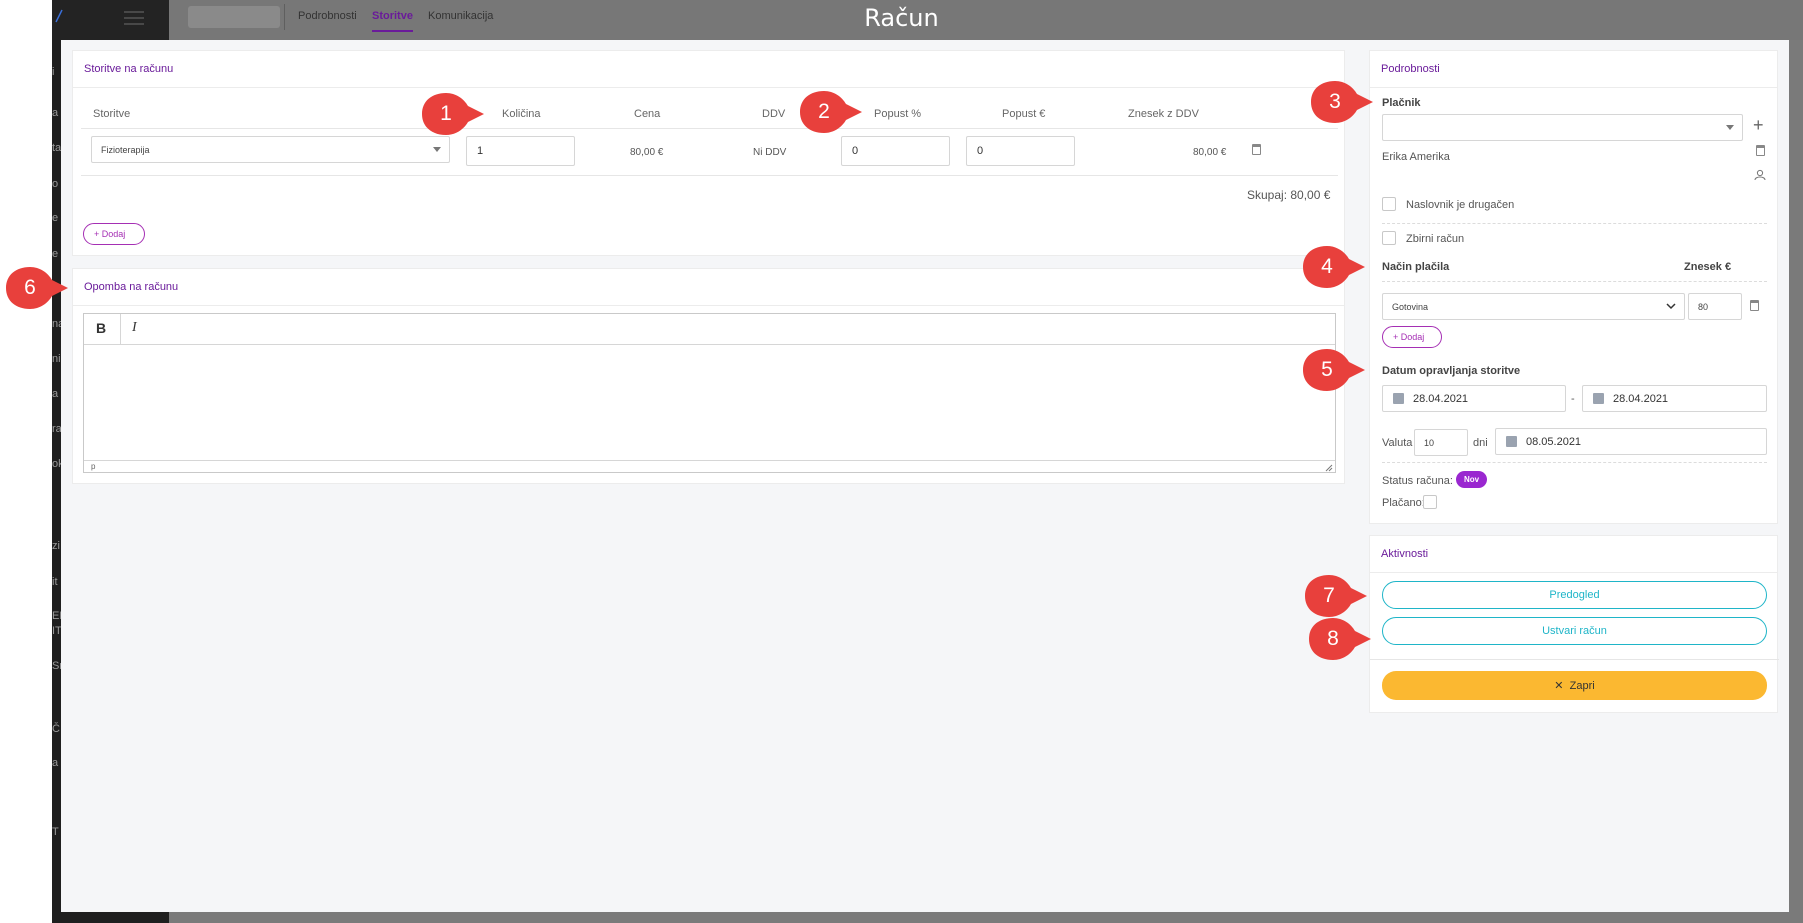 The image size is (1803, 923). Describe the element at coordinates (774, 114) in the screenshot. I see `header-vat: DDV` at that location.